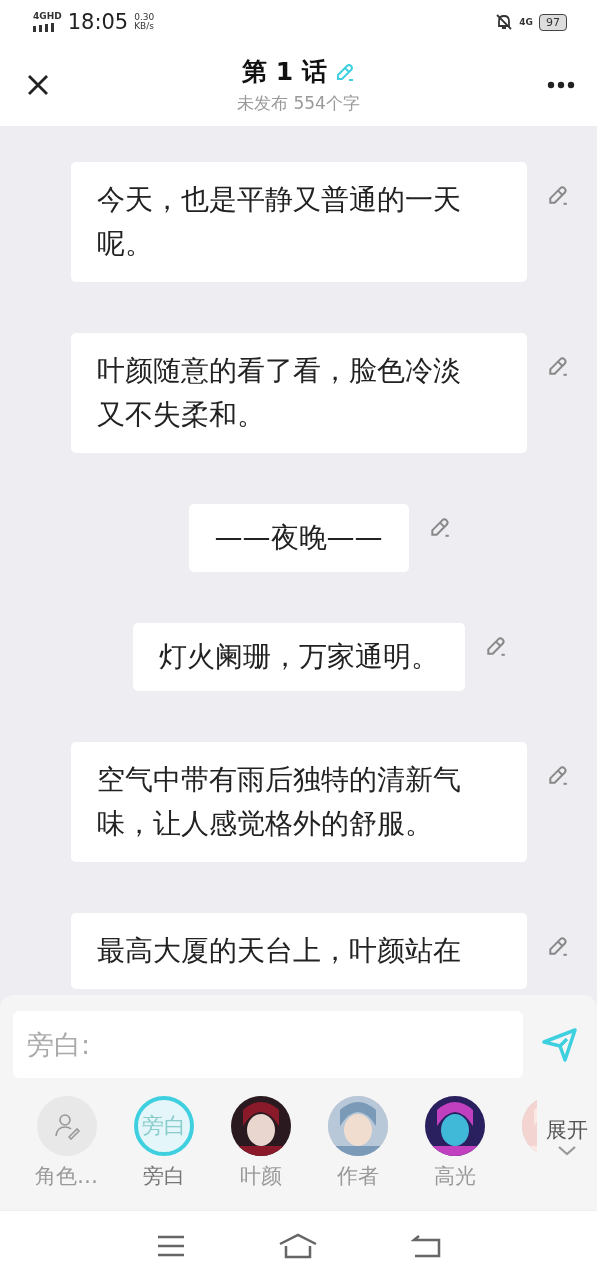 The image size is (597, 1280). Describe the element at coordinates (298, 393) in the screenshot. I see `paragraph-card: 叶颜随意的看了看，脸色冷淡又不失柔和。` at that location.